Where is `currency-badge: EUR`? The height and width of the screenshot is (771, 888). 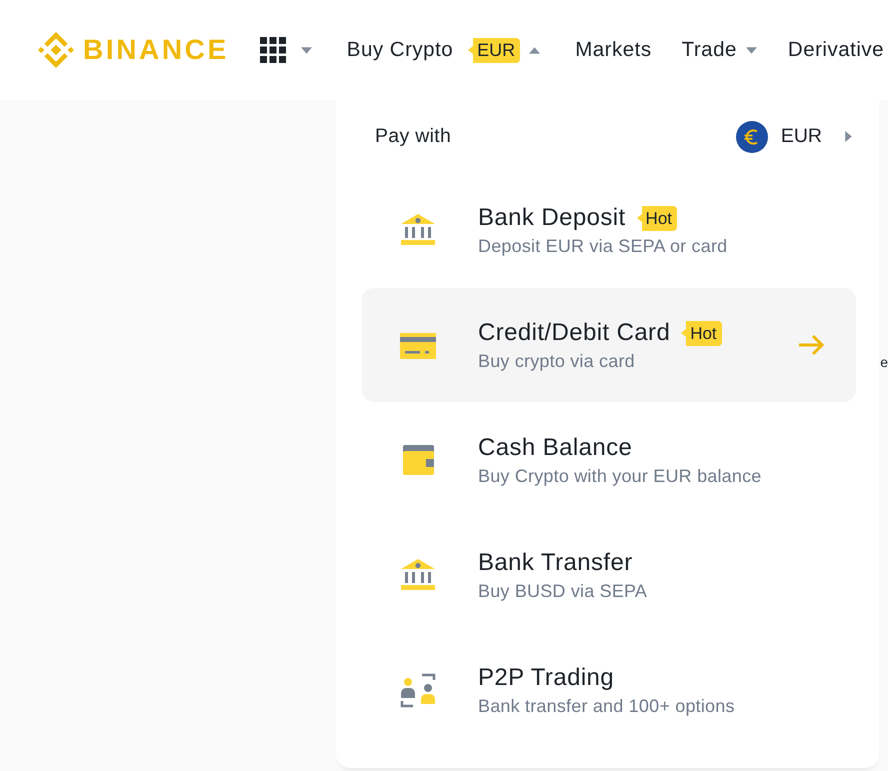 currency-badge: EUR is located at coordinates (494, 50).